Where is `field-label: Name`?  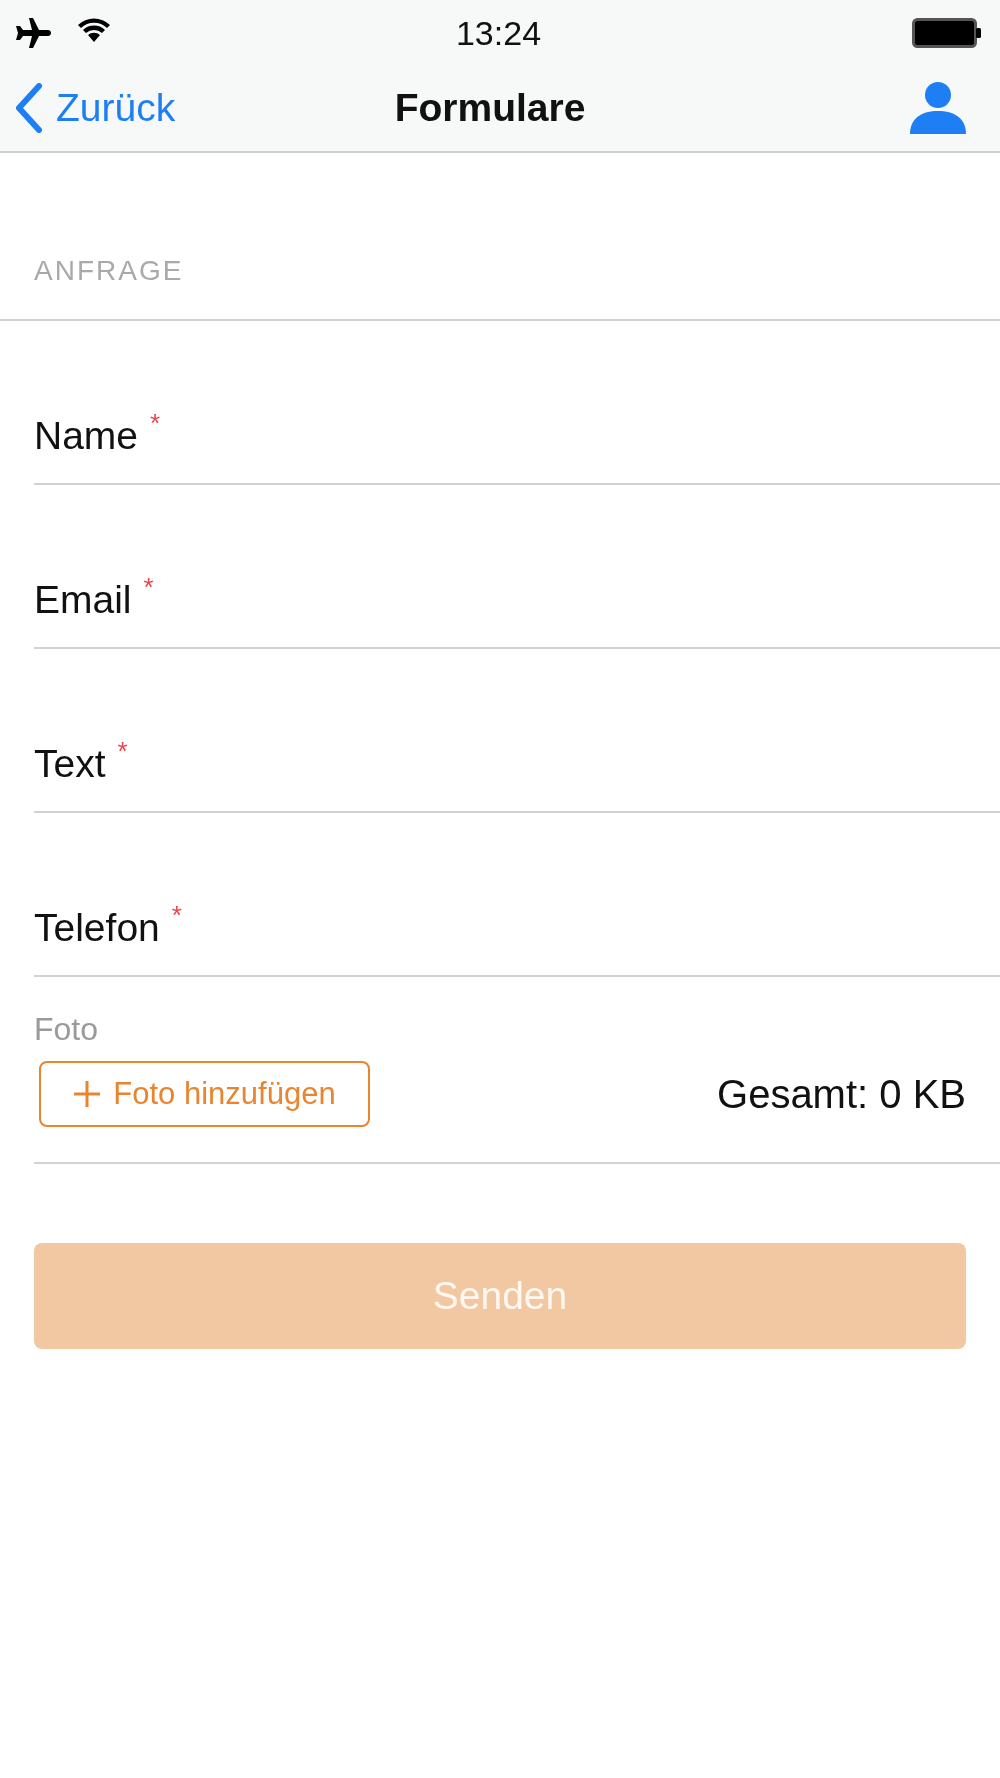
field-label: Name is located at coordinates (86, 436).